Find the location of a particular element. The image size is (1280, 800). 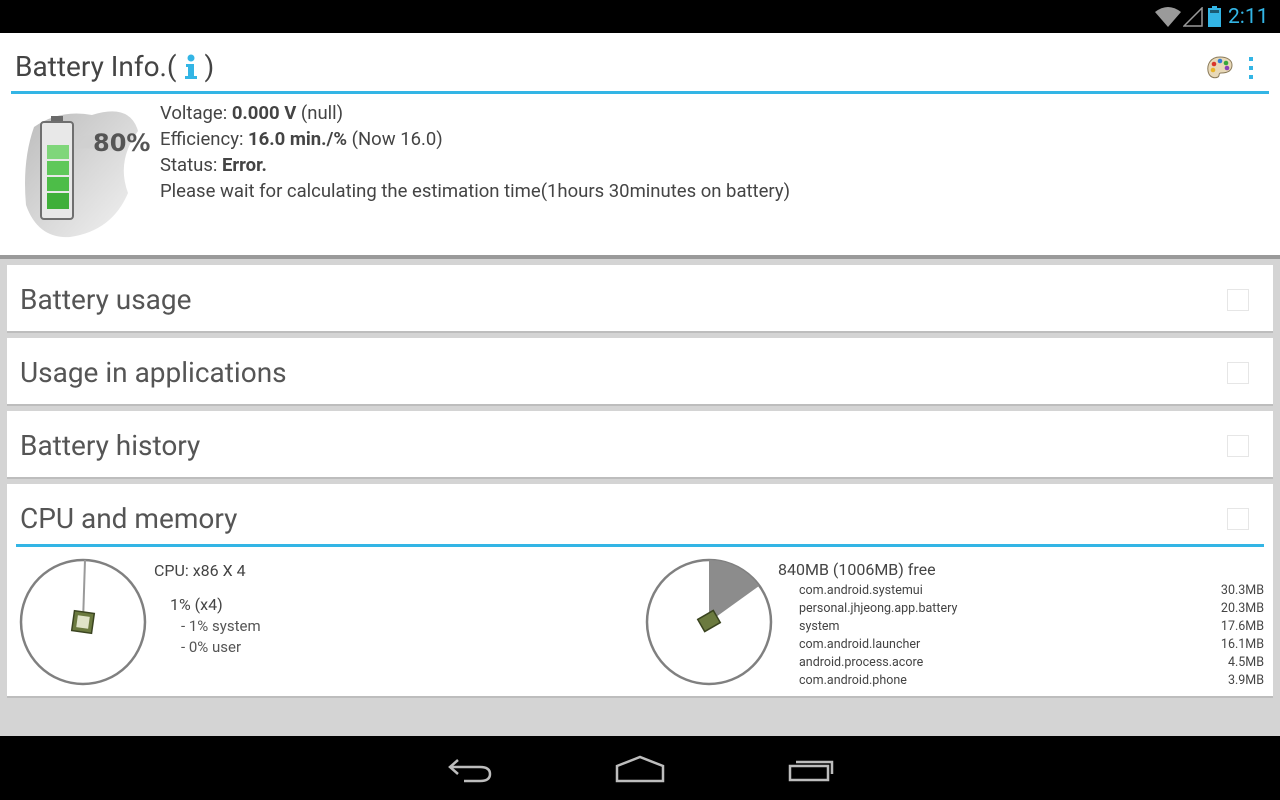

app-title-suffix: ) is located at coordinates (209, 66).